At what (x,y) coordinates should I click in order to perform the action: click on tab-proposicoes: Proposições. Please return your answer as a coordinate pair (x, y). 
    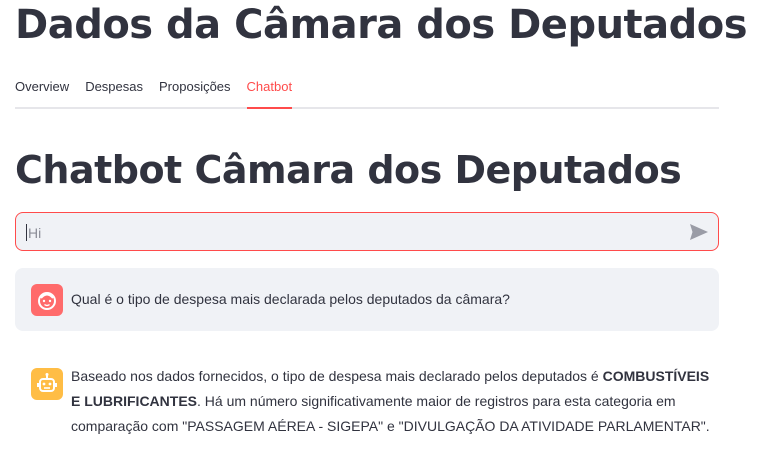
    Looking at the image, I should click on (195, 85).